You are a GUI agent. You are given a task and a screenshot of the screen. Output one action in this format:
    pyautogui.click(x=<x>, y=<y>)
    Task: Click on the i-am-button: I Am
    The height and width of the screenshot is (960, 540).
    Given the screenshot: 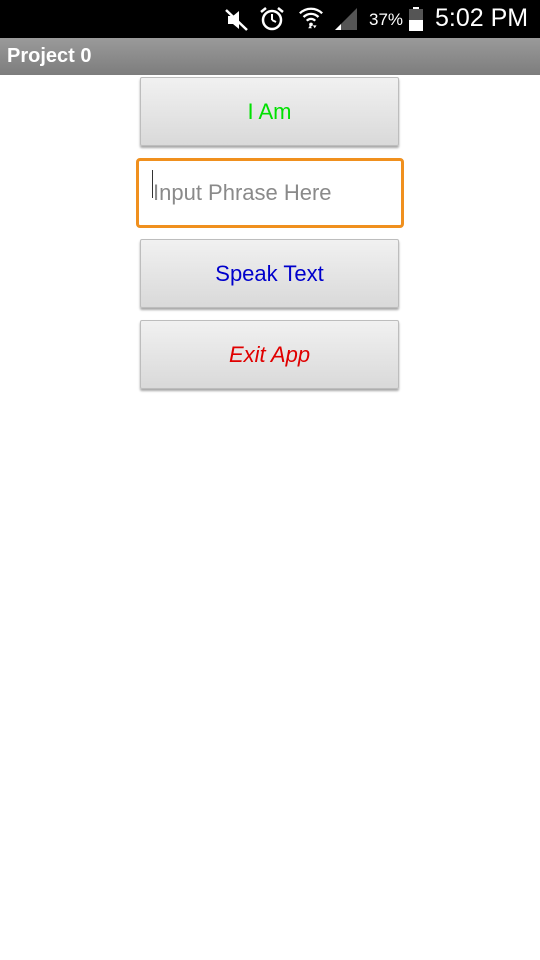 What is the action you would take?
    pyautogui.click(x=269, y=111)
    